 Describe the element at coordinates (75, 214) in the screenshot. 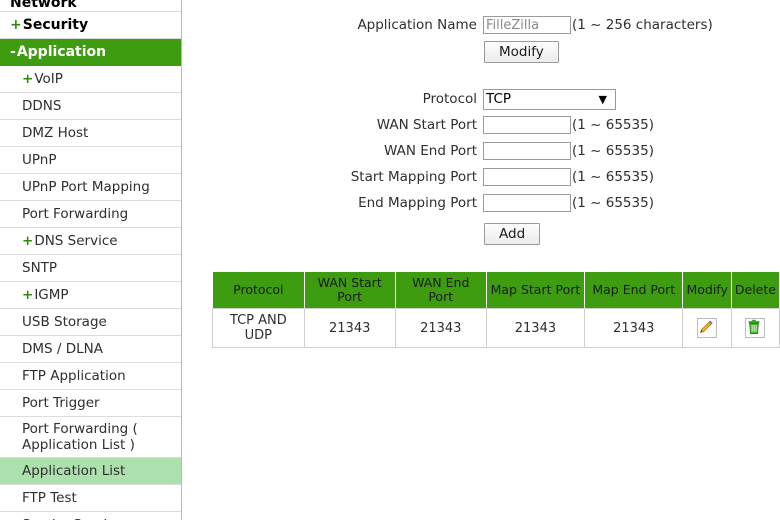

I see `sidebar-item-label: Port Forwarding` at that location.